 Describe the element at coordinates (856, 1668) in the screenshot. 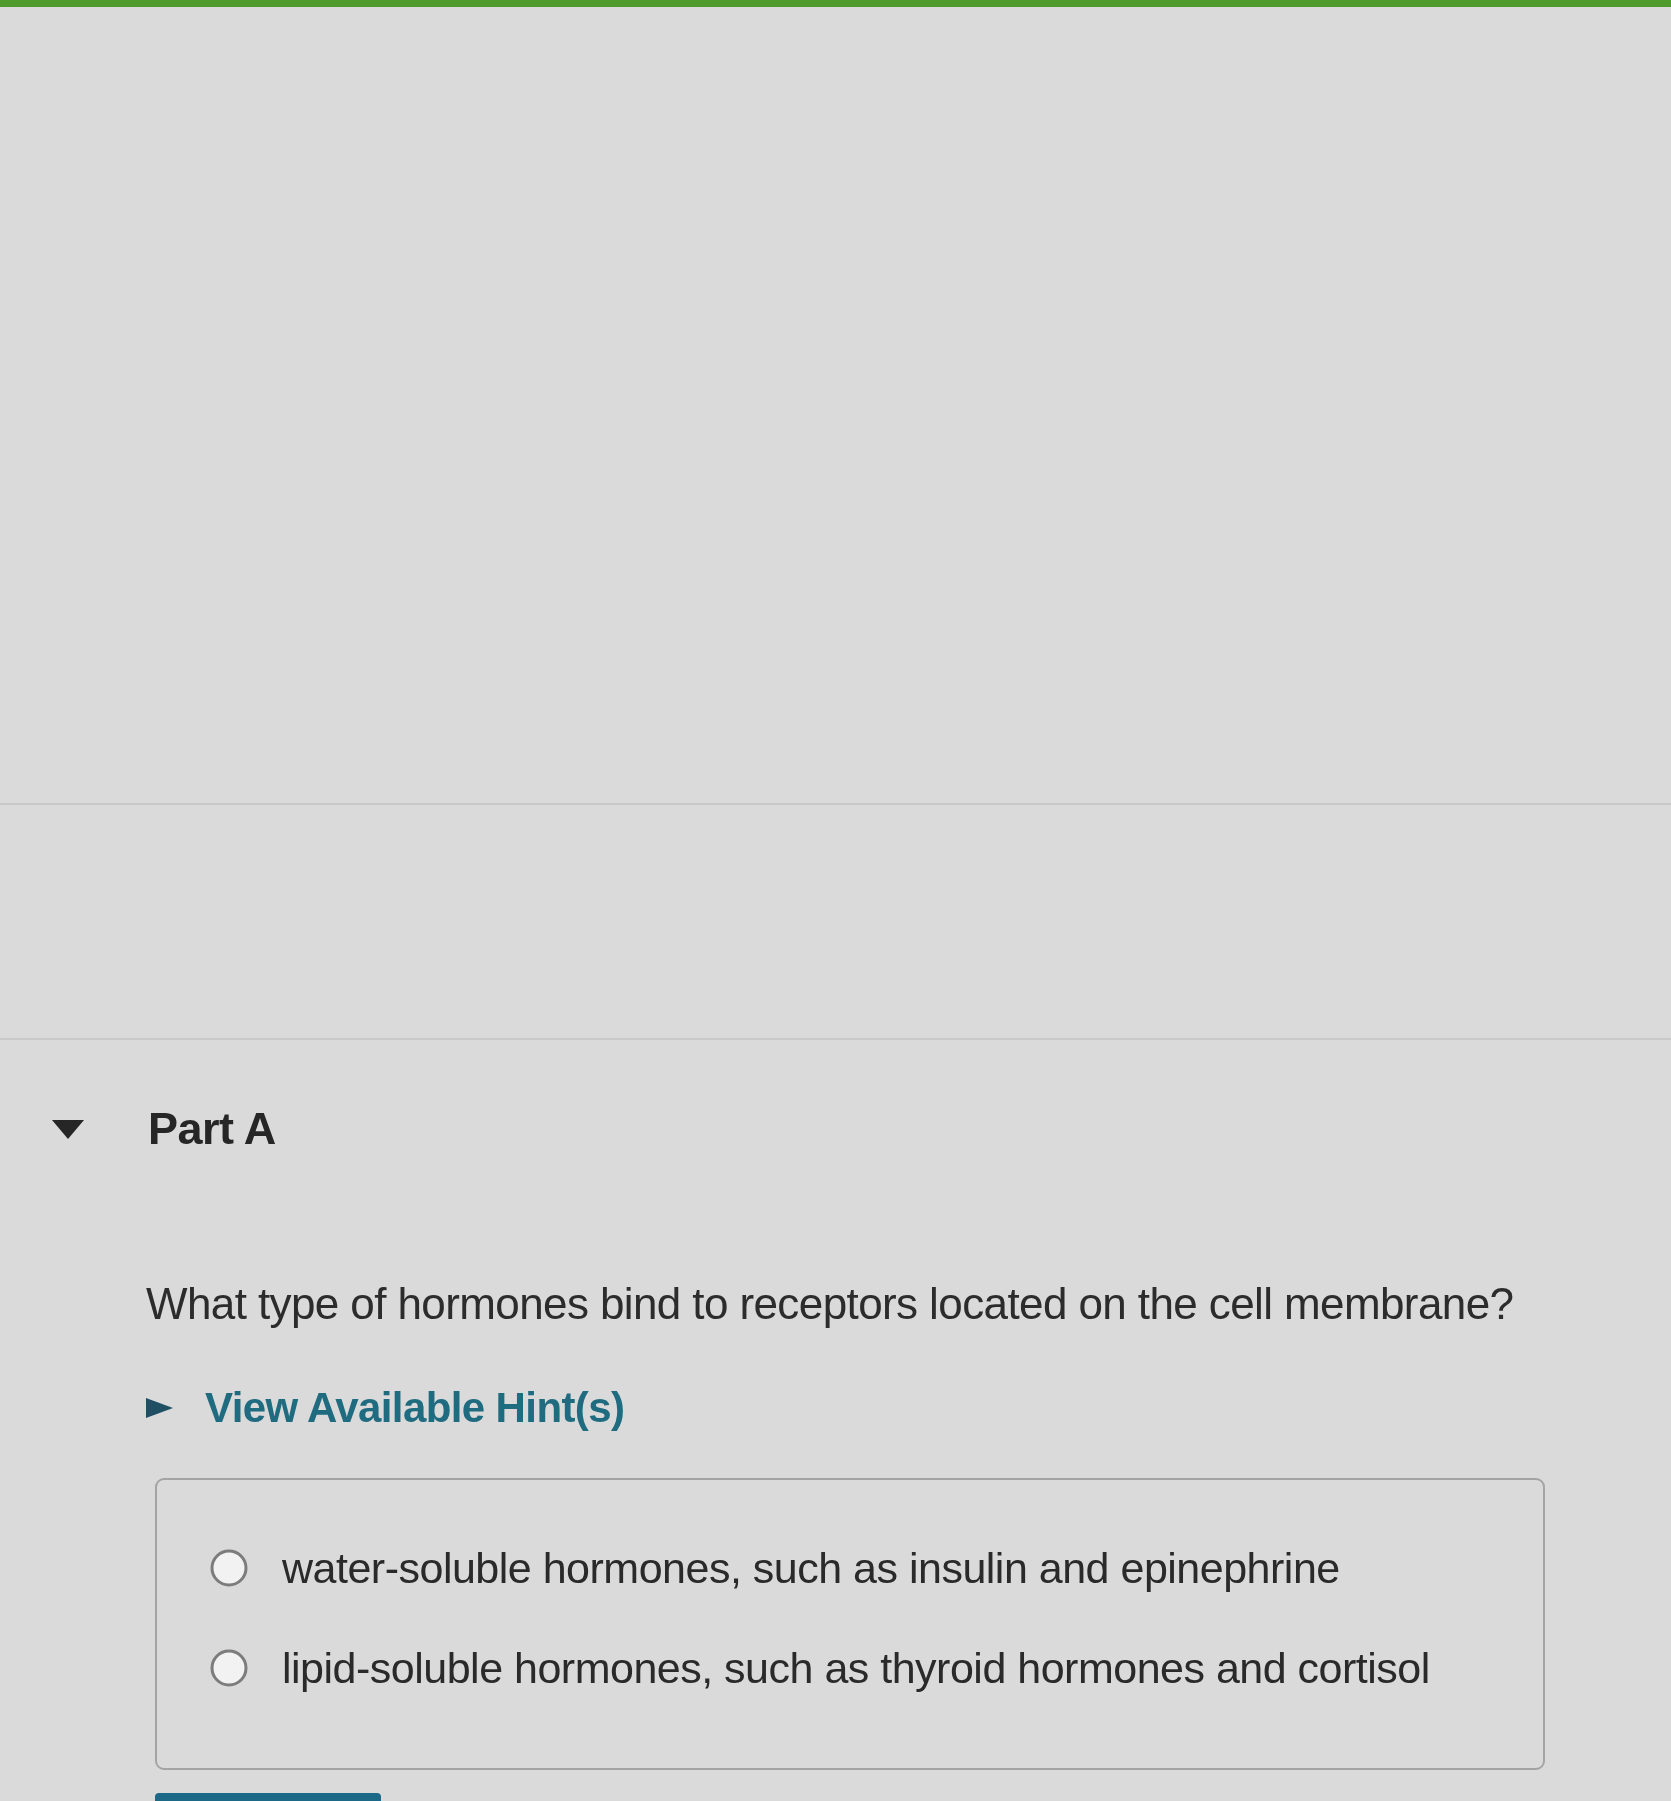

I see `choice-label: lipid-soluble hormones, such as thyroid hormones and cortisol` at that location.